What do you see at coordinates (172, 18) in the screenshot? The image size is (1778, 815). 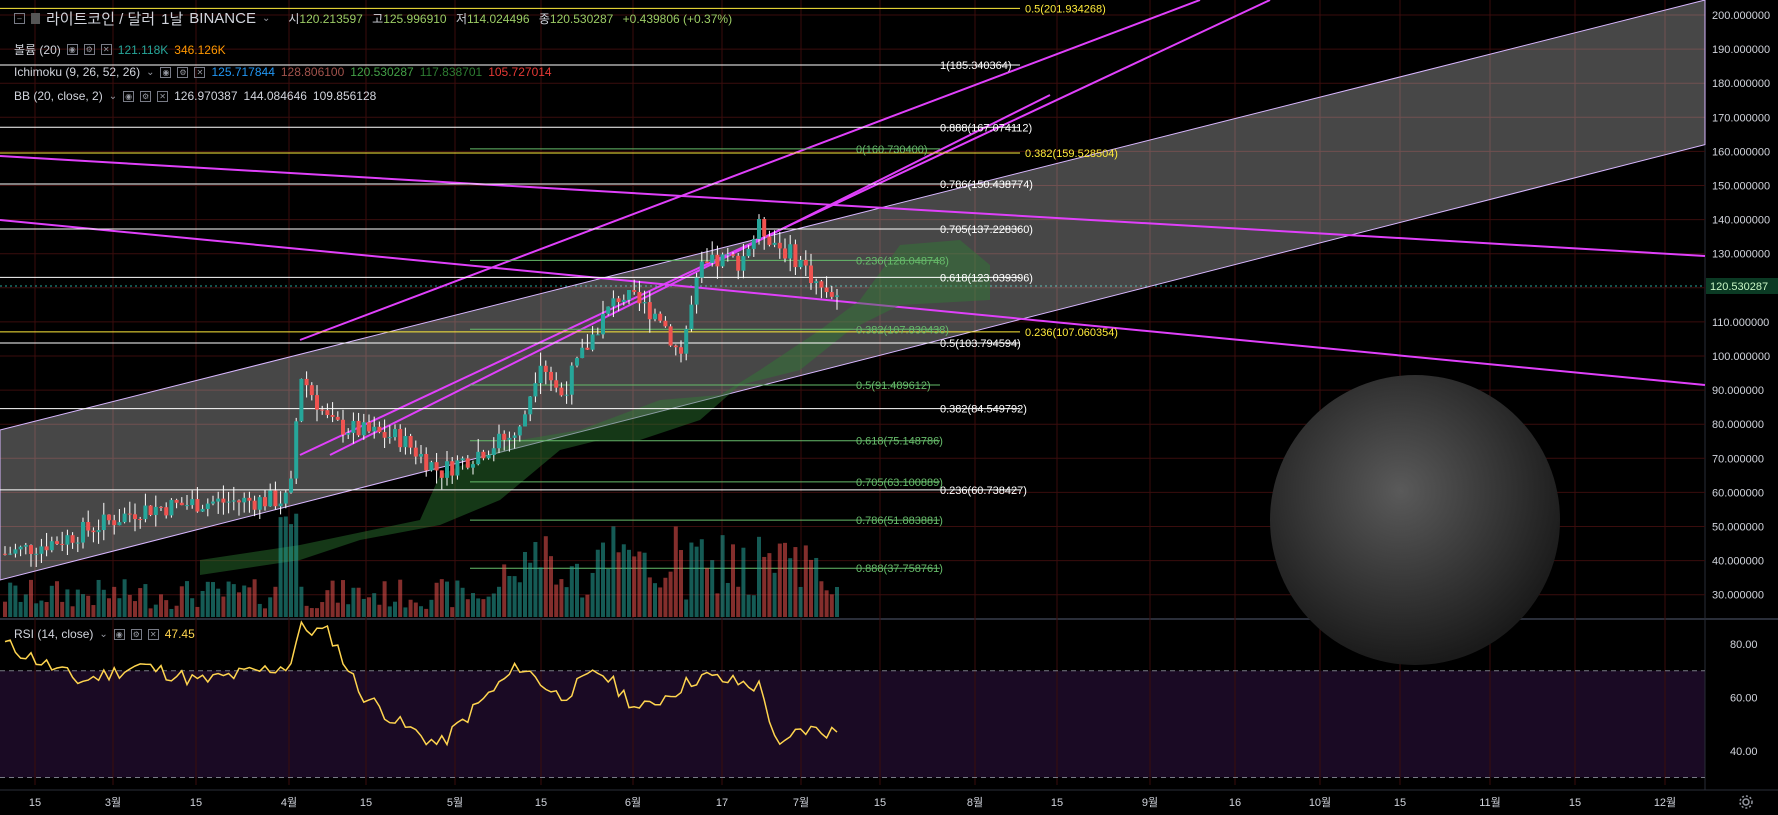 I see `interval: 1날` at bounding box center [172, 18].